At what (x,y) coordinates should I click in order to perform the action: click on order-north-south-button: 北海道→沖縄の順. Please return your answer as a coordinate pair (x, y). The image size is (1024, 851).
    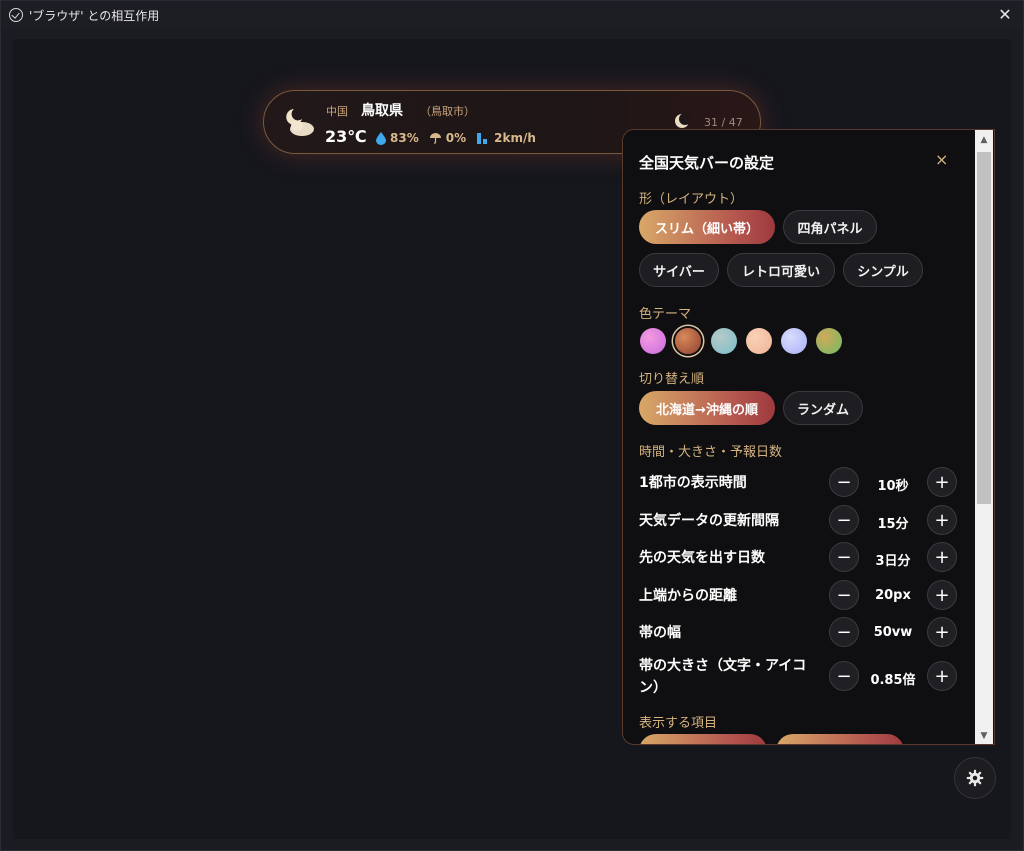
    Looking at the image, I should click on (707, 408).